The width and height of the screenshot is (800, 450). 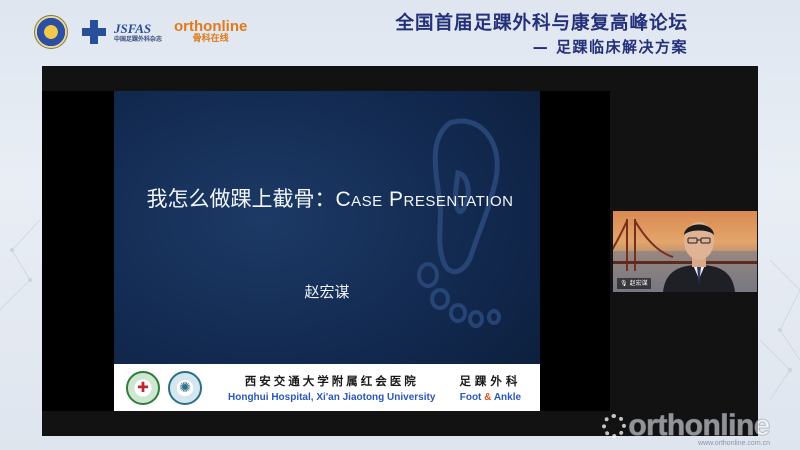 I want to click on webcam-name-tag: 🎙 赵宏谋, so click(x=634, y=283).